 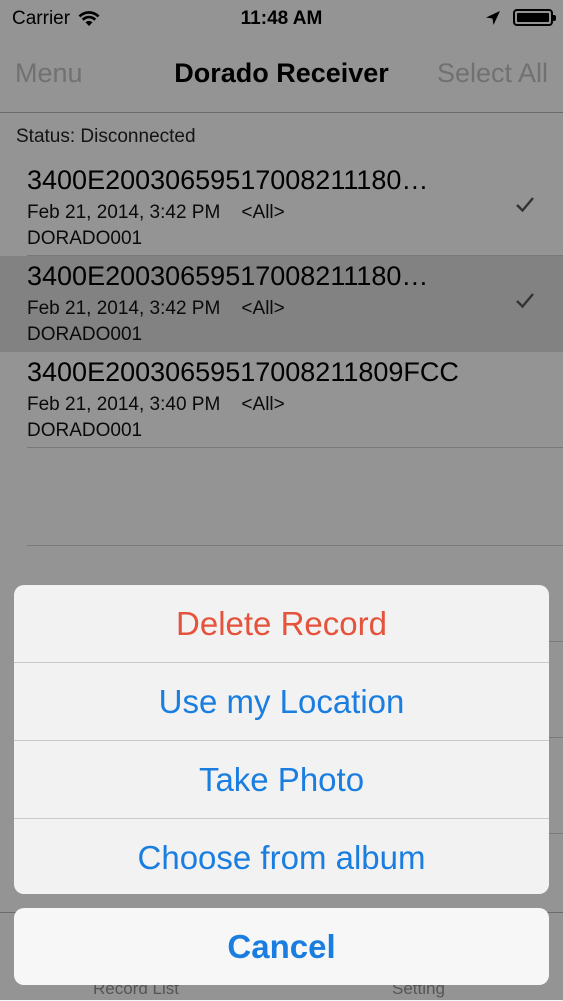 What do you see at coordinates (281, 623) in the screenshot?
I see `delete-record-button: Delete Record` at bounding box center [281, 623].